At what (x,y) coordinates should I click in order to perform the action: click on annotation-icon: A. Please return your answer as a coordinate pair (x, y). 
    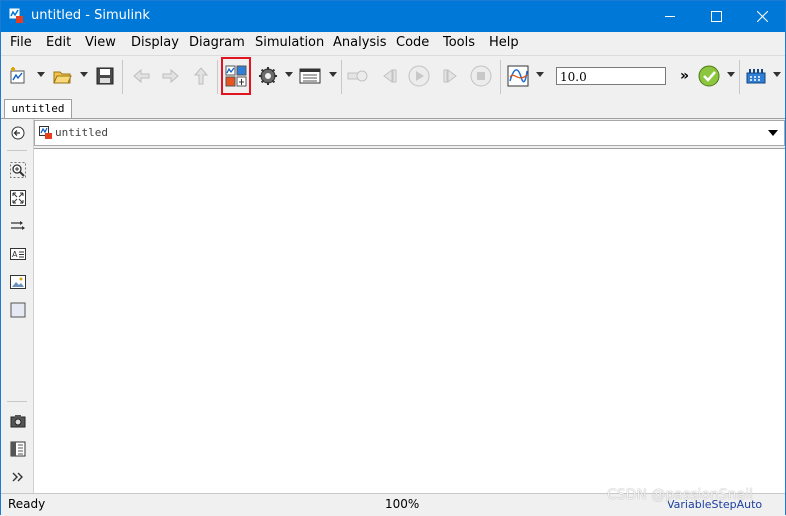
    Looking at the image, I should click on (18, 254).